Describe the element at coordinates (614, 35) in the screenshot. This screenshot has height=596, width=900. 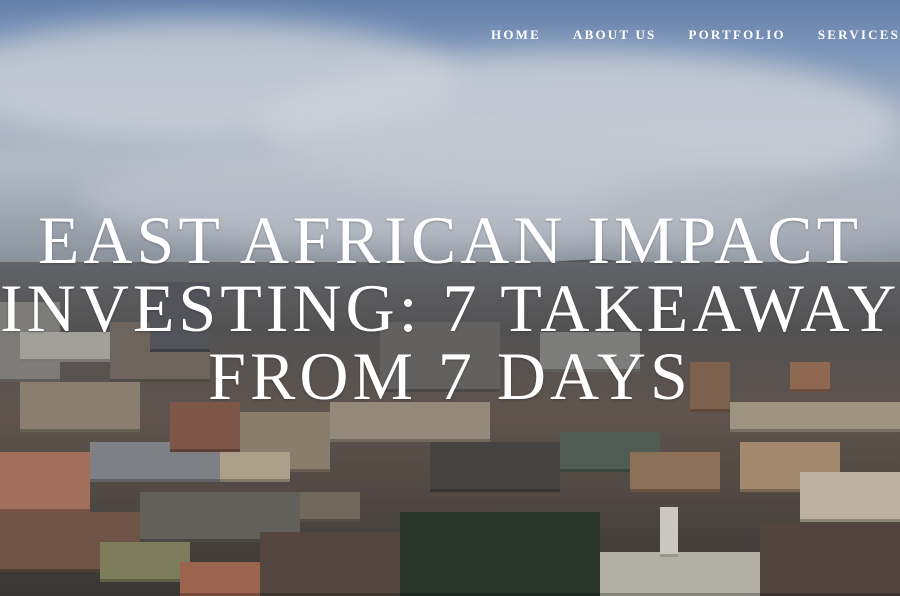
I see `nav-about-us-link: ABOUT US` at that location.